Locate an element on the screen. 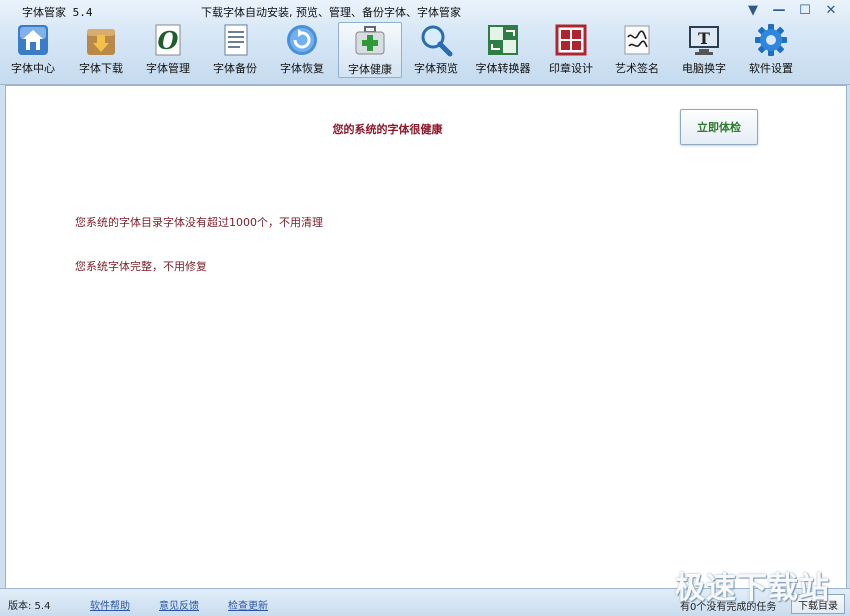 This screenshot has height=616, width=850. chevron-down-icon: ▼ is located at coordinates (753, 10).